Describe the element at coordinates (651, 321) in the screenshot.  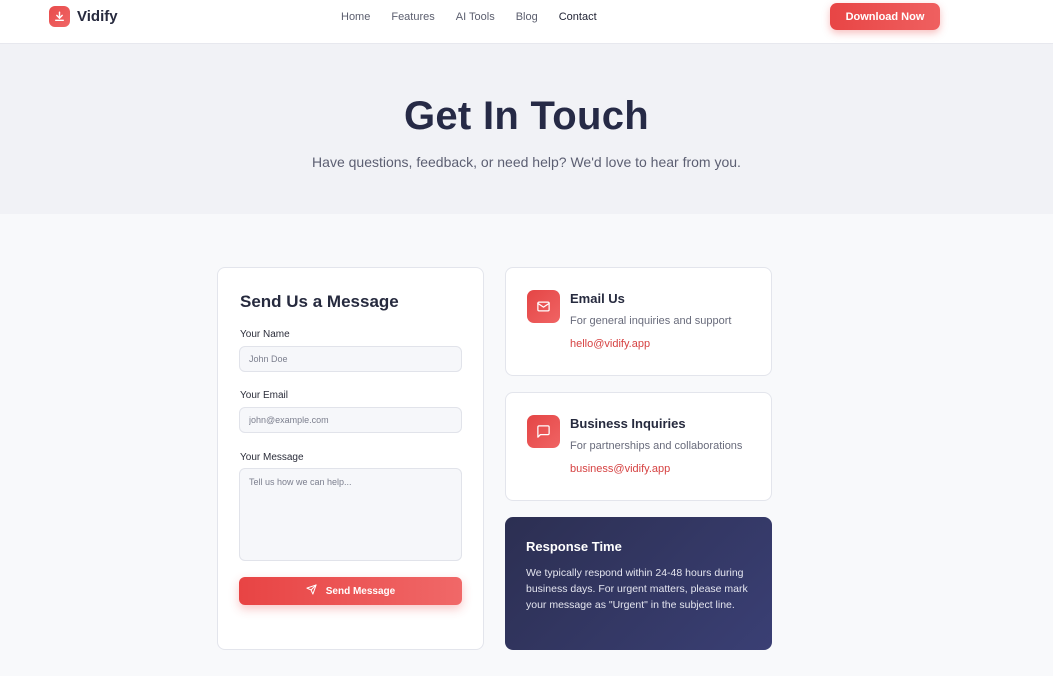
I see `email-us-description: For general inquiries and support` at that location.